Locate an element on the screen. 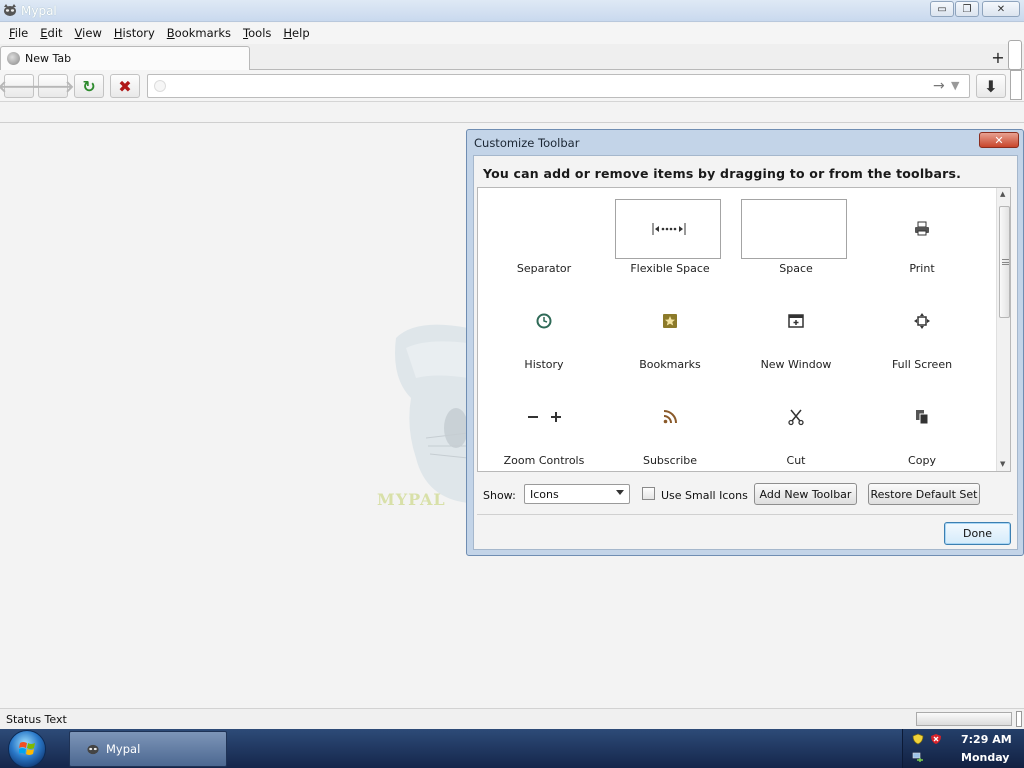 The width and height of the screenshot is (1024, 768). menu-bookmarks: Bookmarks is located at coordinates (199, 33).